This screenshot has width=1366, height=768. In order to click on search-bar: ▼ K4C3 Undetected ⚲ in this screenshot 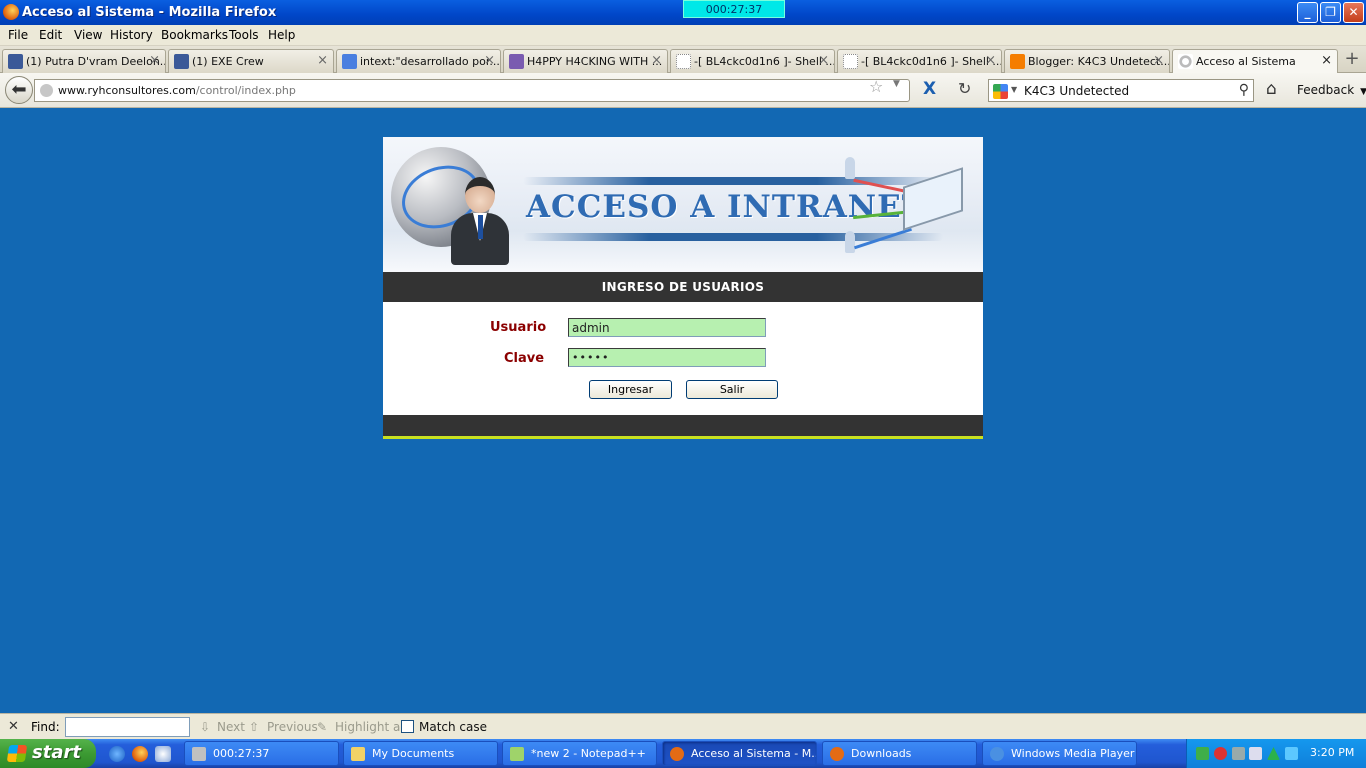, I will do `click(1121, 90)`.